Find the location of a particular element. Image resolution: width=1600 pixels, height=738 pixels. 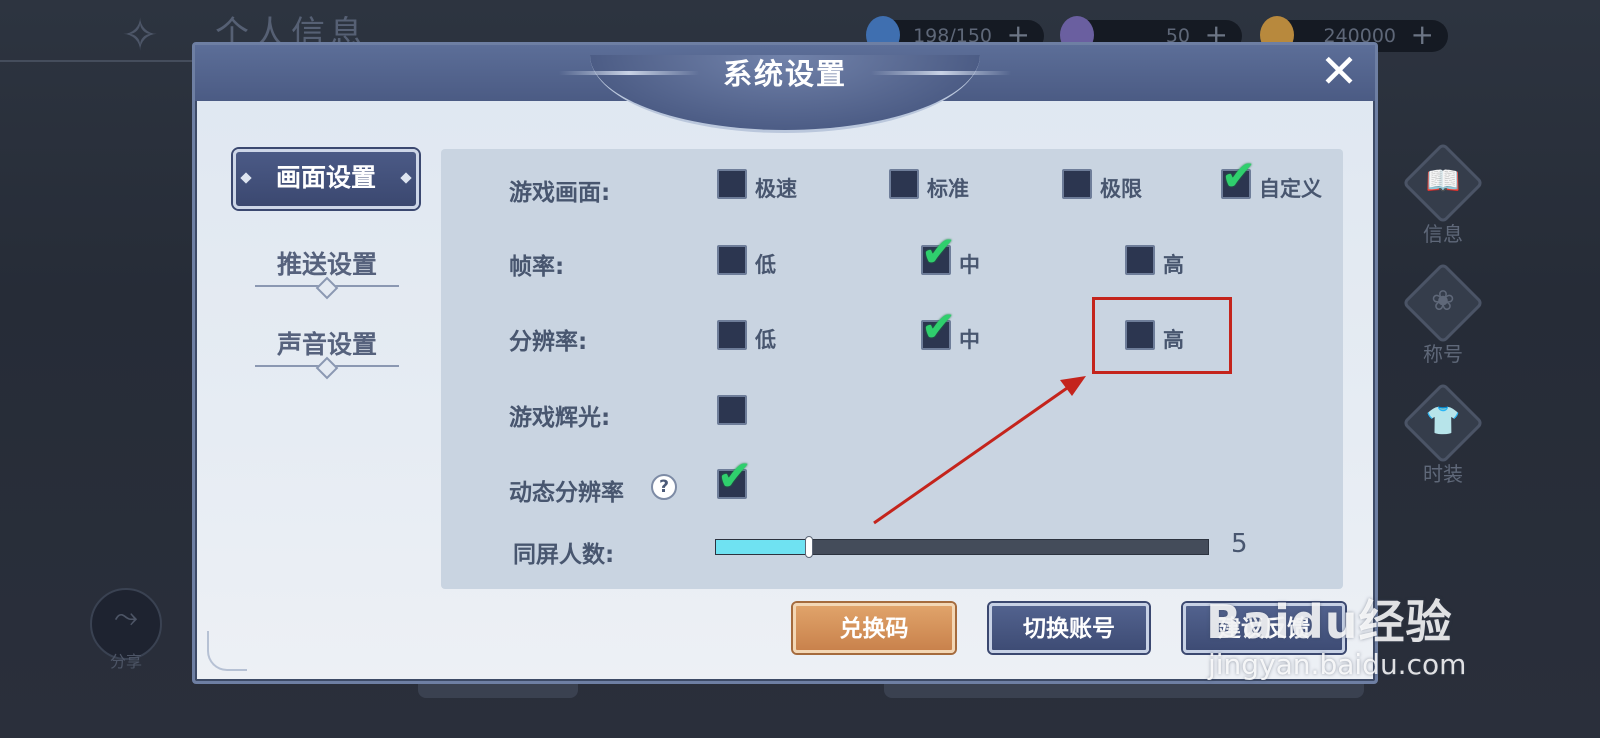

option-label: 极限 is located at coordinates (1121, 189).